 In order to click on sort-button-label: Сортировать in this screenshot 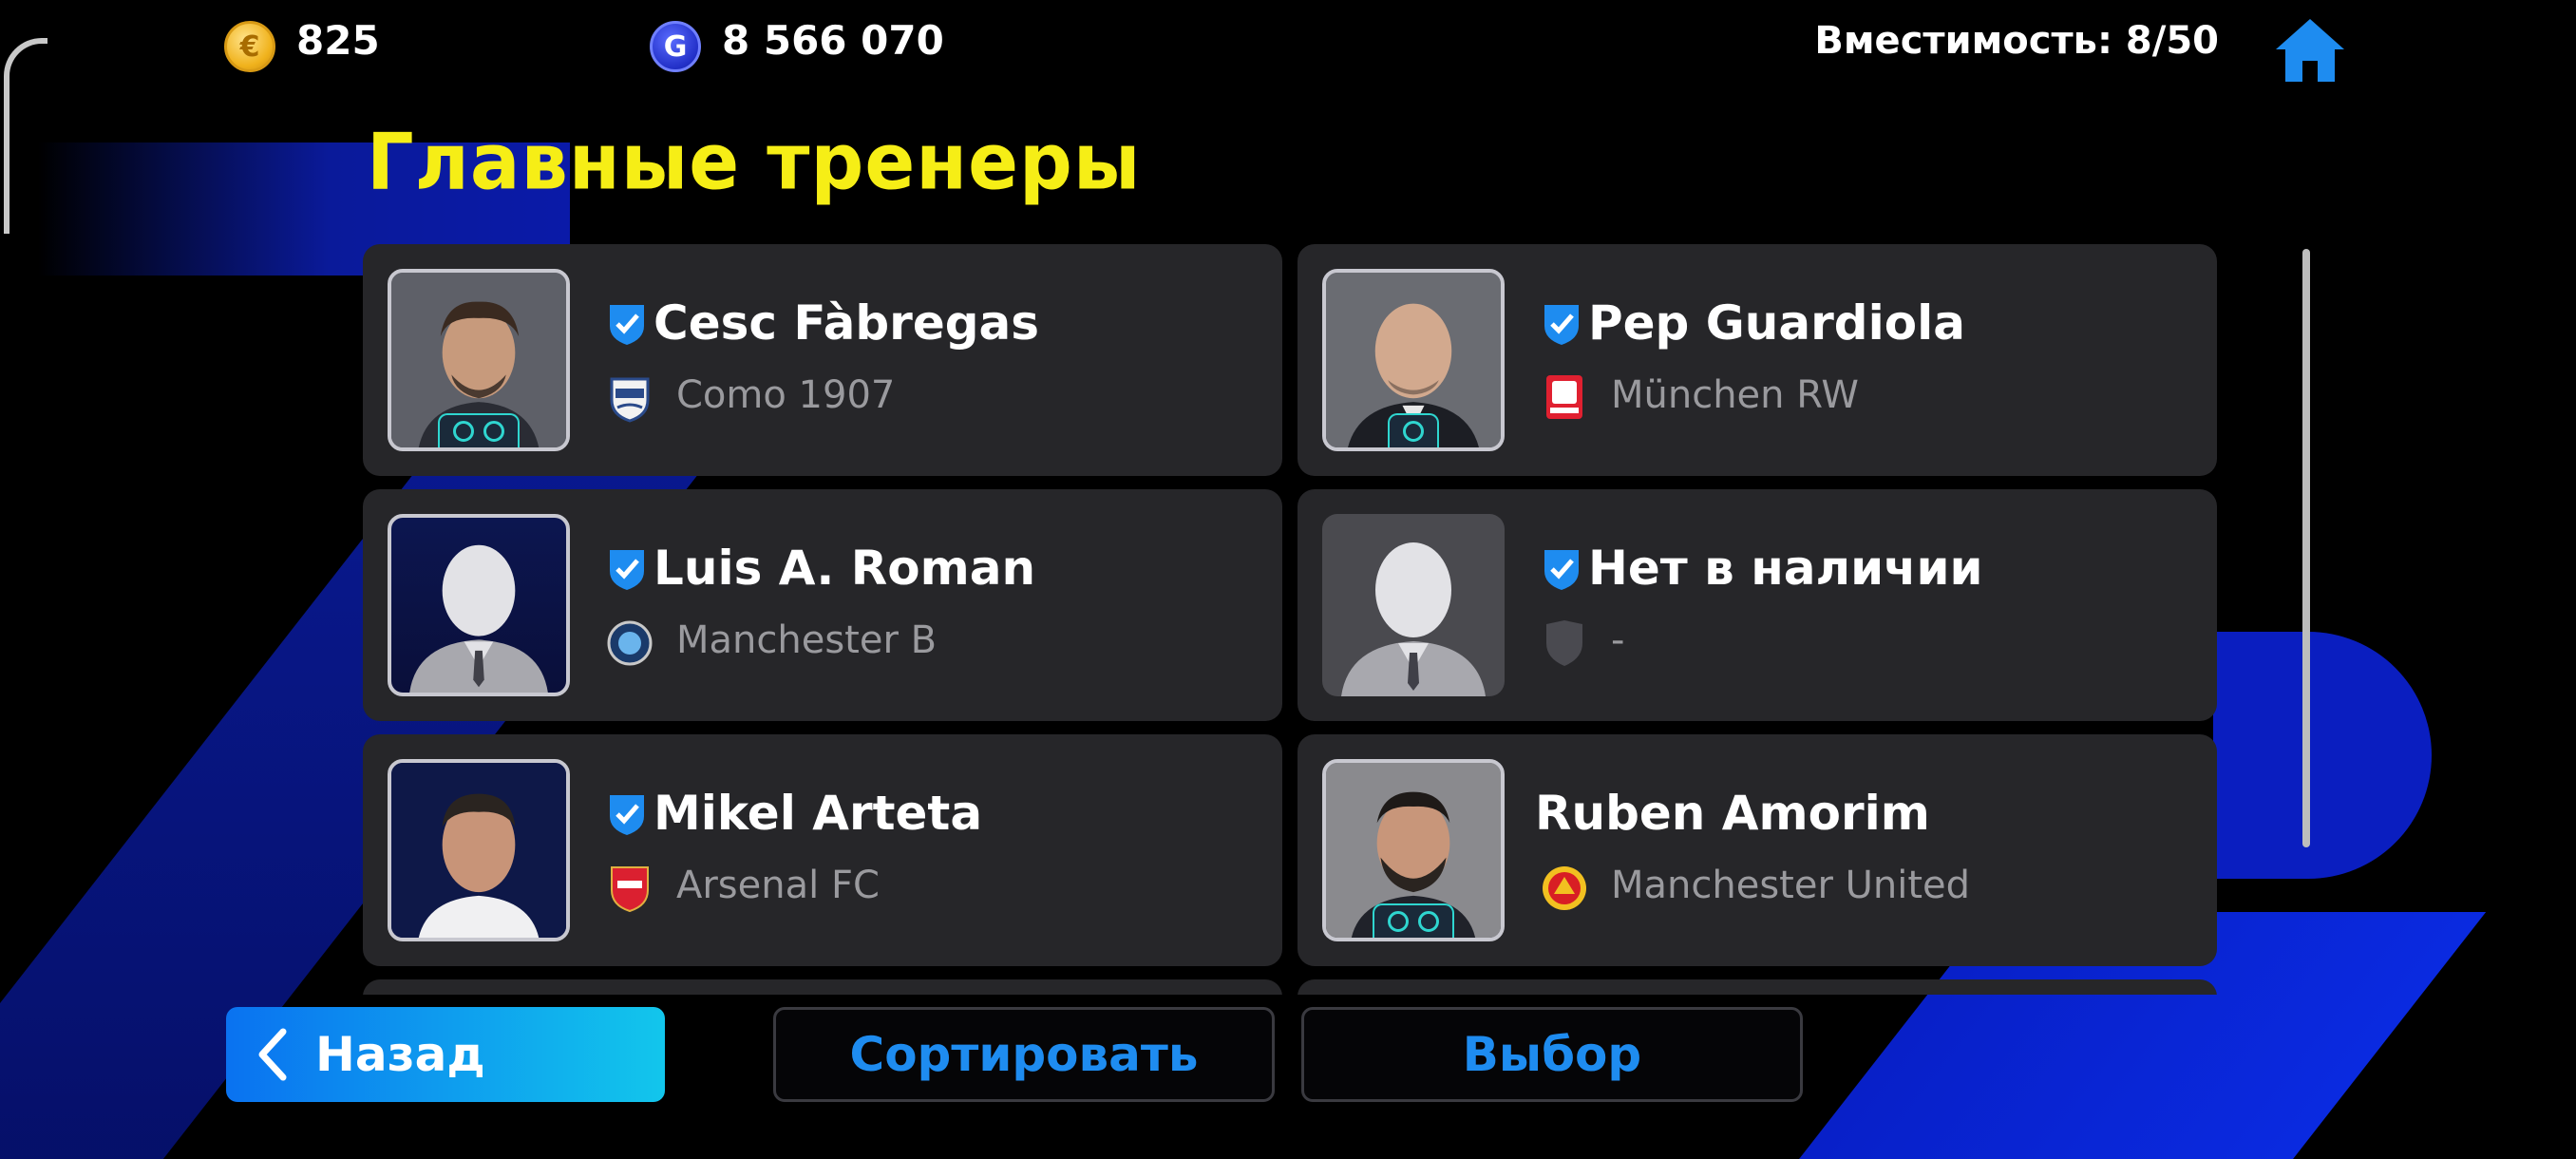, I will do `click(1024, 1054)`.